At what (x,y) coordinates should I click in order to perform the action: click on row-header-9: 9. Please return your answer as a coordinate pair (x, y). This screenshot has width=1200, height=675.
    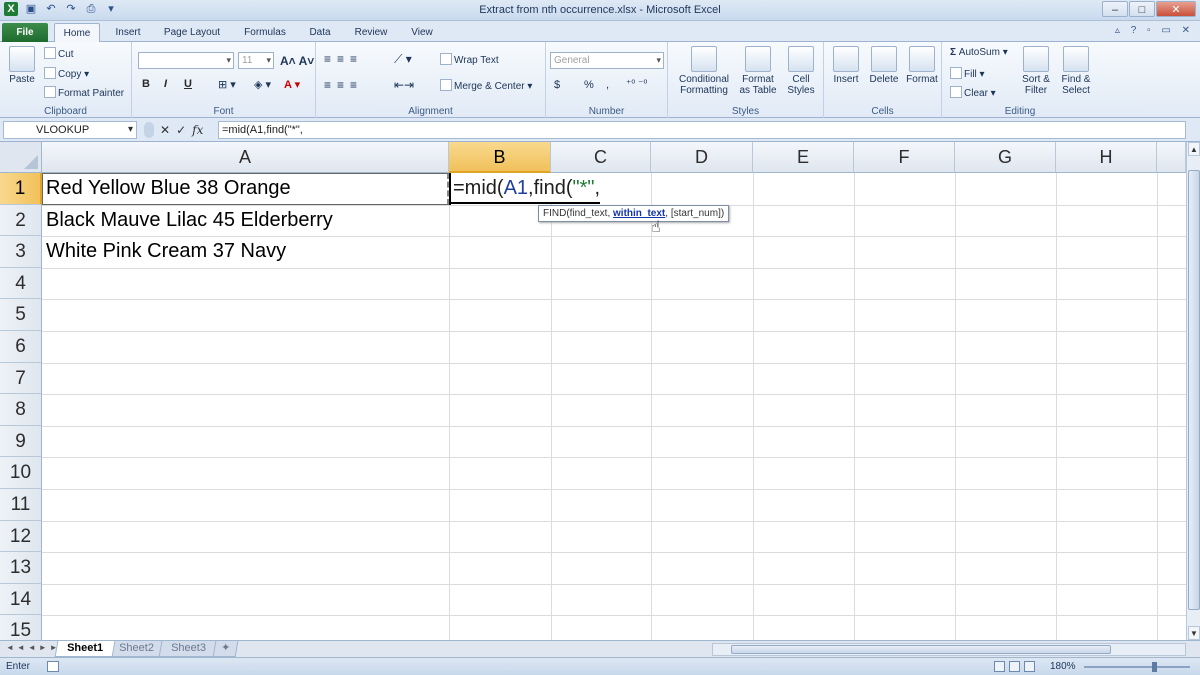
    Looking at the image, I should click on (21, 441).